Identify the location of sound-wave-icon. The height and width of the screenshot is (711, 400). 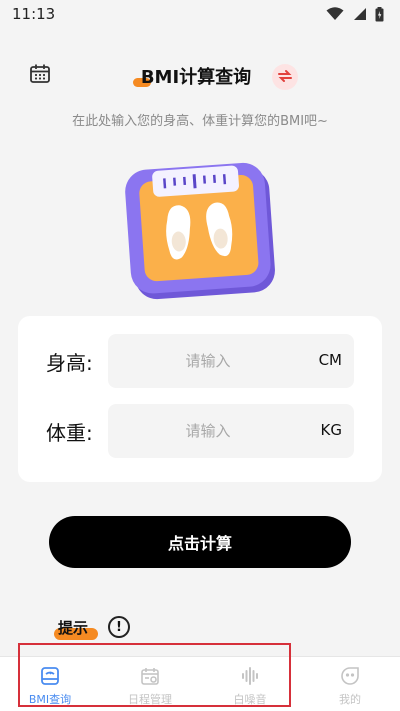
(250, 676).